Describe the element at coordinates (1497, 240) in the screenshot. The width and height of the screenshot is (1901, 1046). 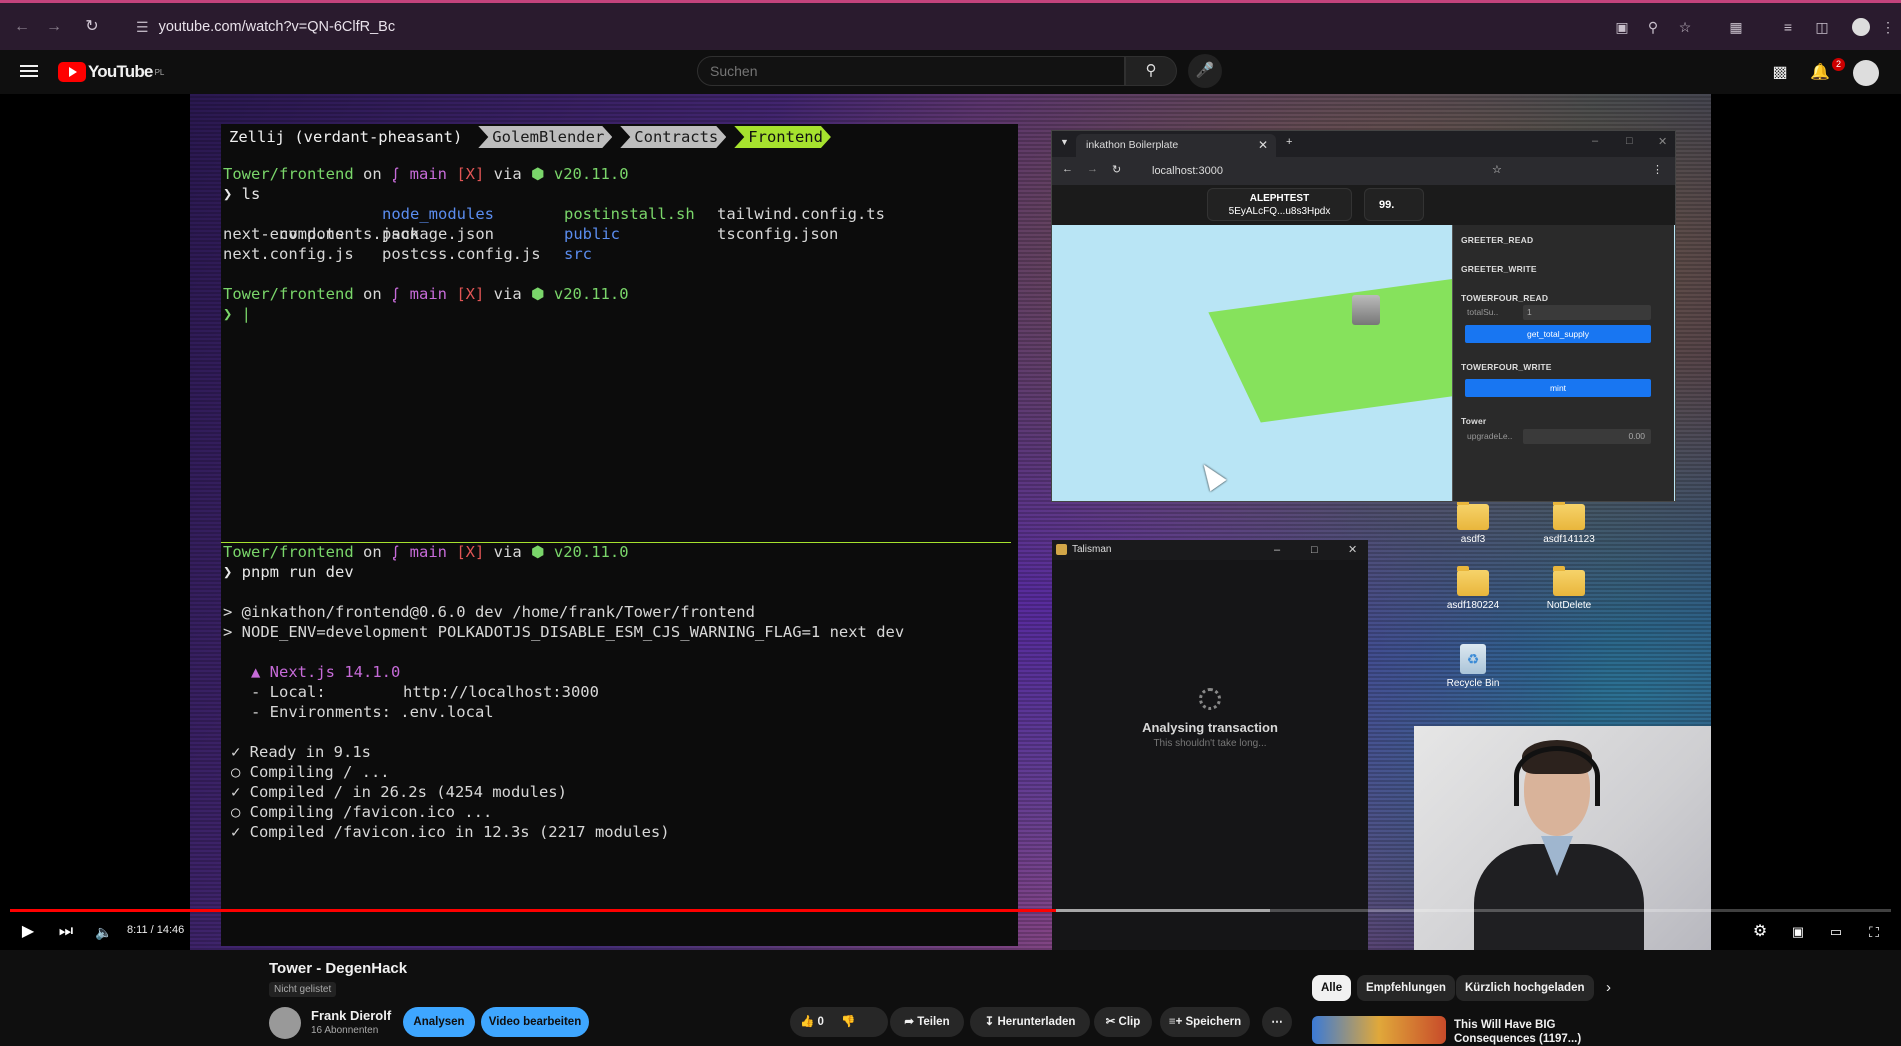
I see `section-greeter-read: GREETER_READ` at that location.